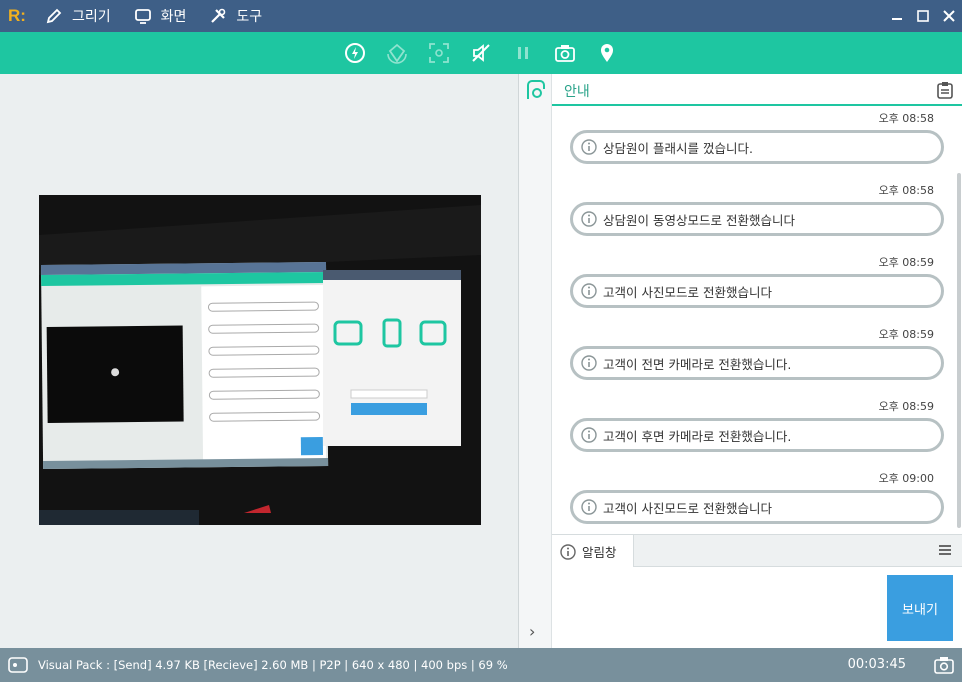 This screenshot has height=682, width=962. I want to click on monitor-icon, so click(142, 16).